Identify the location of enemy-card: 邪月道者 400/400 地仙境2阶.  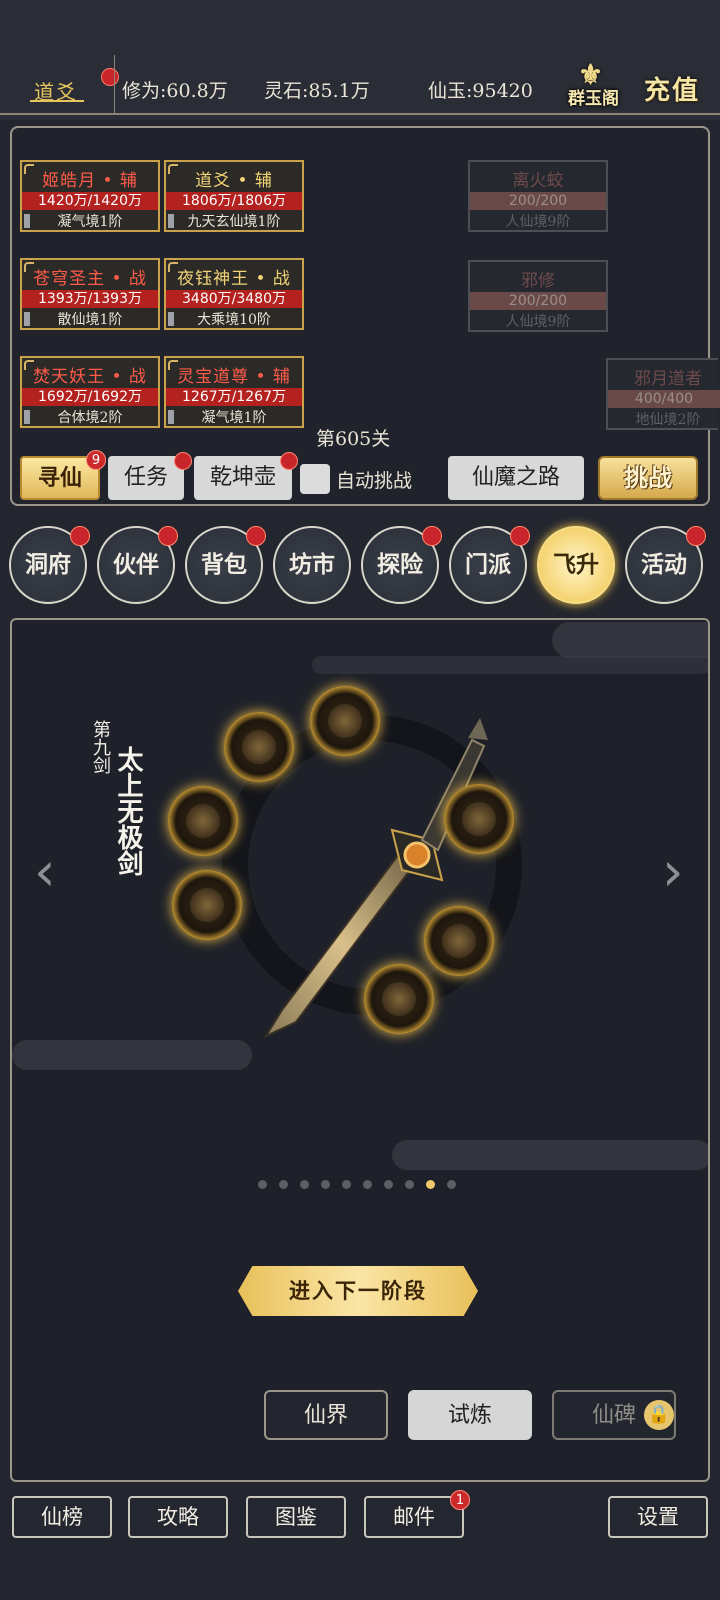
(663, 394).